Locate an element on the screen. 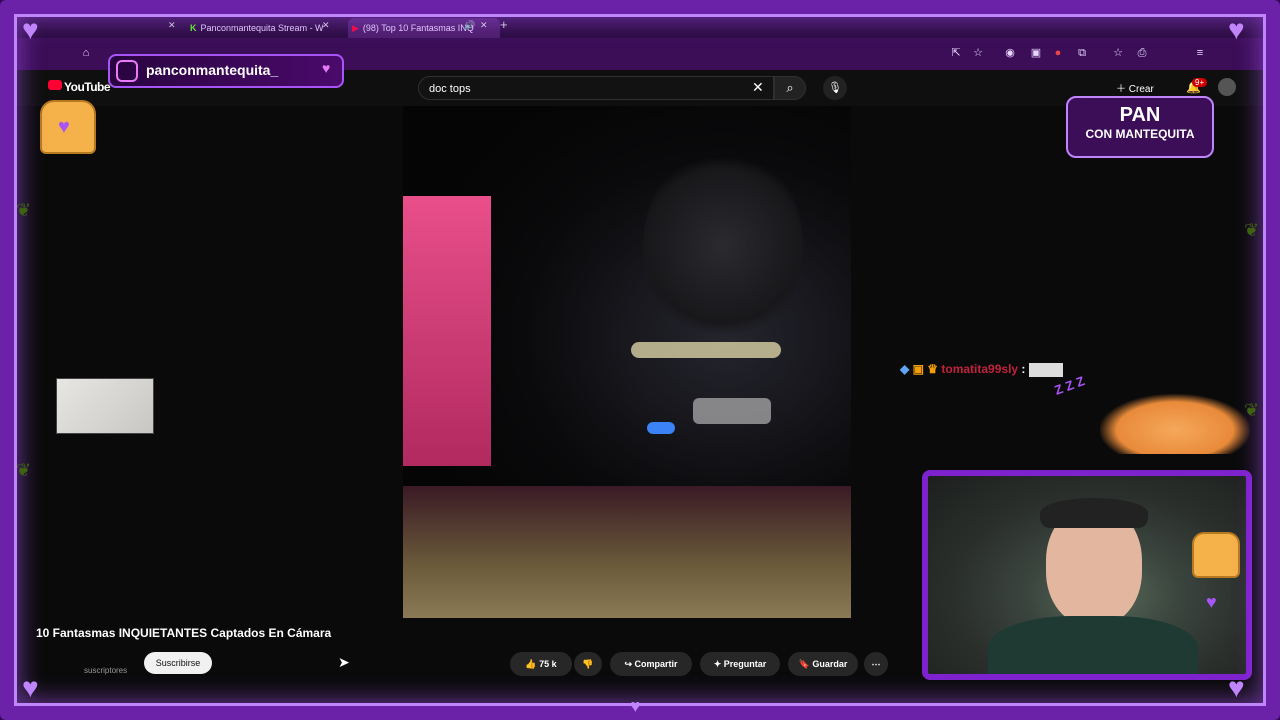  extension-icon: ● is located at coordinates (1058, 53).